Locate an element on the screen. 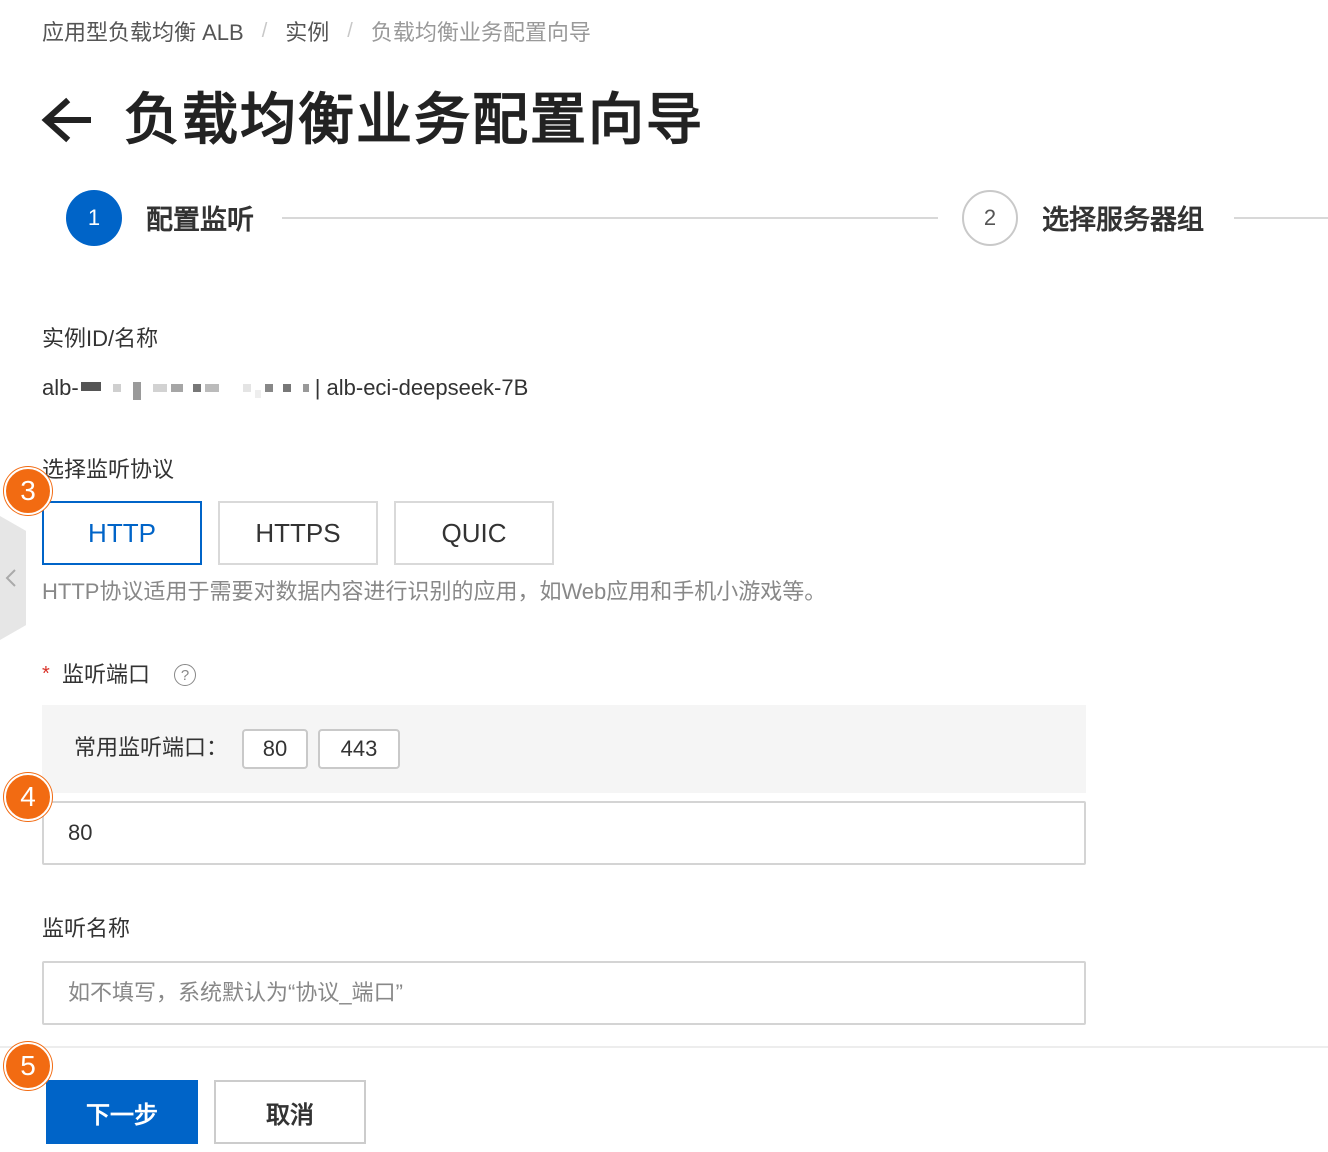 This screenshot has width=1328, height=1152. common-ports-title: 常用监听端口： is located at coordinates (151, 747).